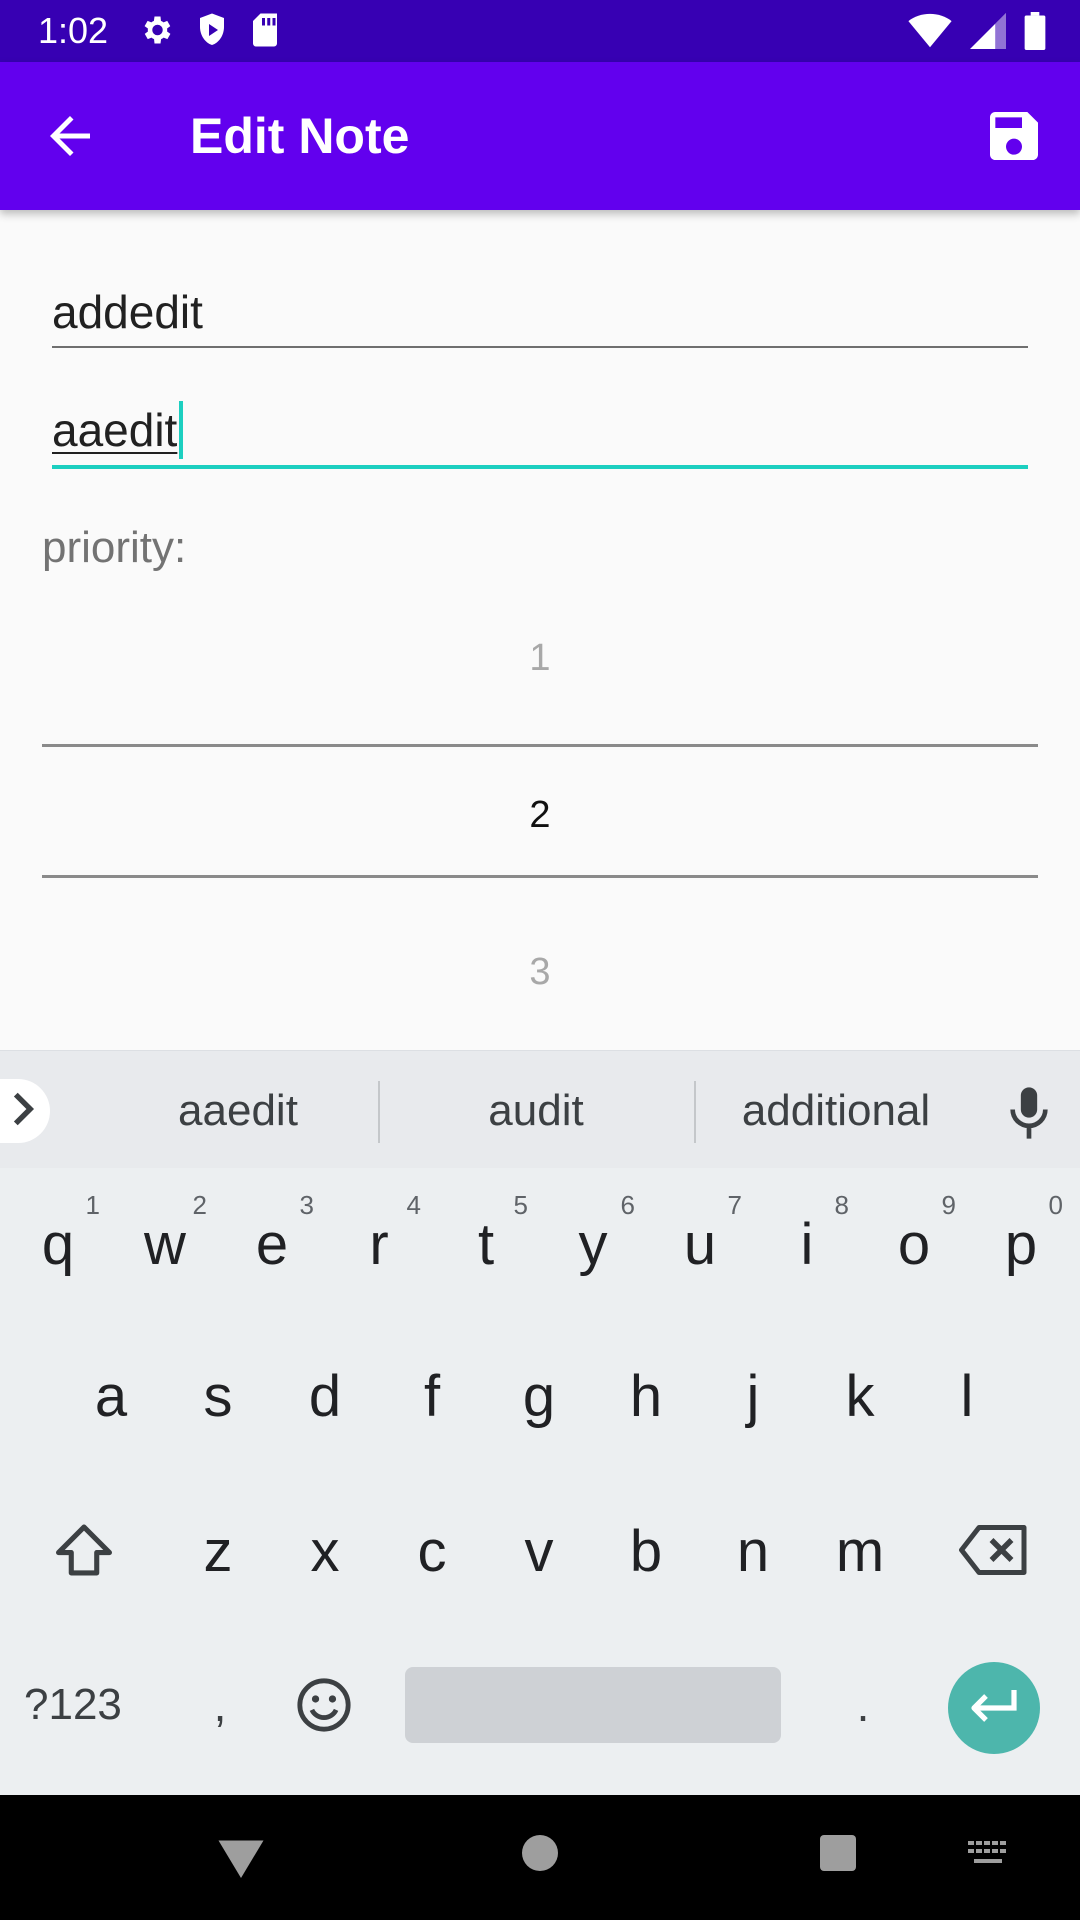 The width and height of the screenshot is (1080, 1920). I want to click on expand-toolbar-button, so click(25, 1111).